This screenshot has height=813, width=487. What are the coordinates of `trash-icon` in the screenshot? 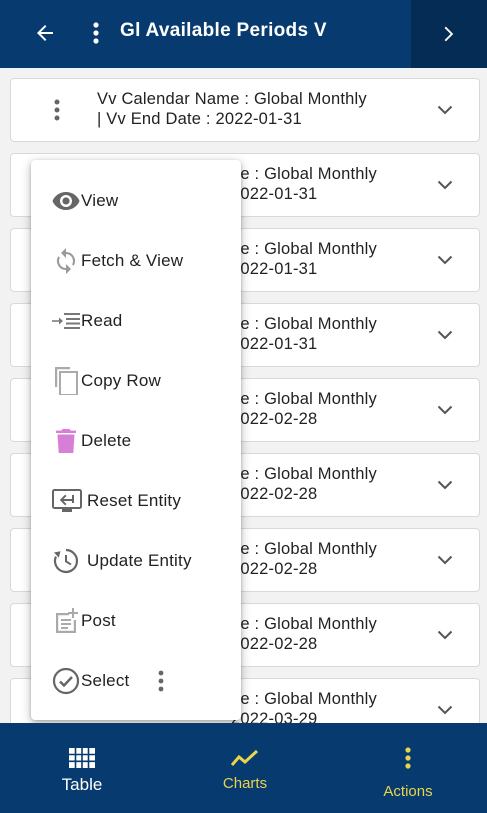 It's located at (66, 441).